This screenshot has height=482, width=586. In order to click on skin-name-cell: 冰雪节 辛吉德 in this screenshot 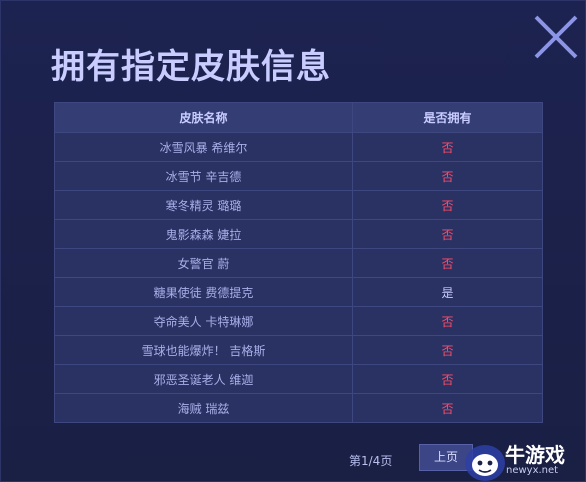, I will do `click(203, 176)`.